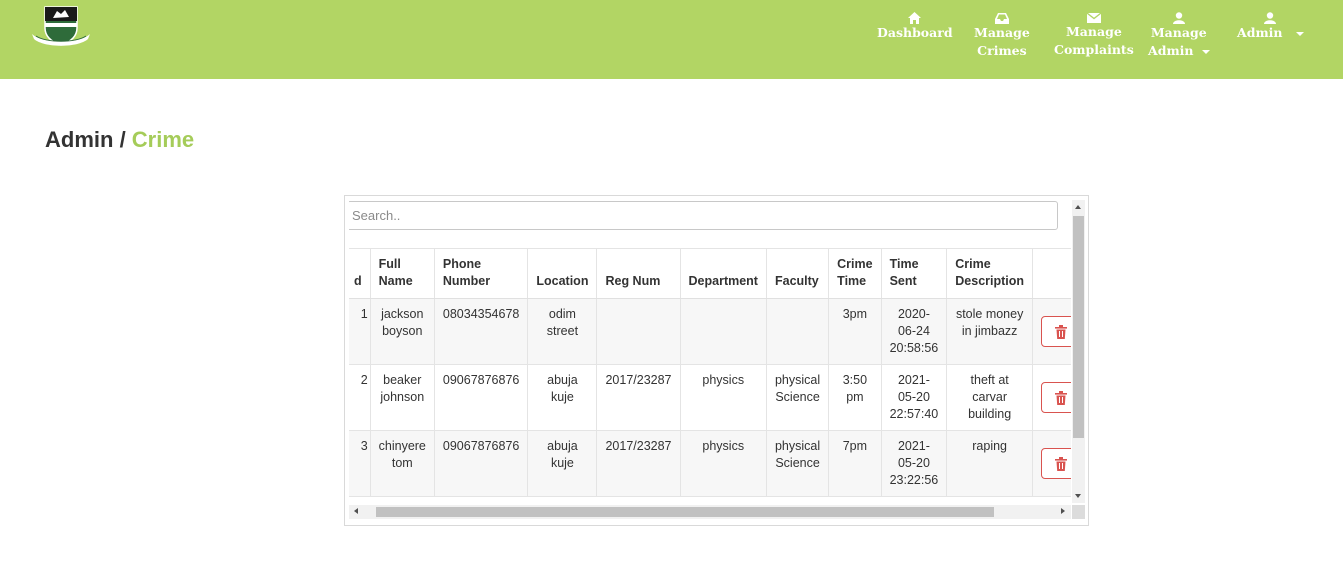  Describe the element at coordinates (797, 273) in the screenshot. I see `col-header-faculty: Faculty` at that location.